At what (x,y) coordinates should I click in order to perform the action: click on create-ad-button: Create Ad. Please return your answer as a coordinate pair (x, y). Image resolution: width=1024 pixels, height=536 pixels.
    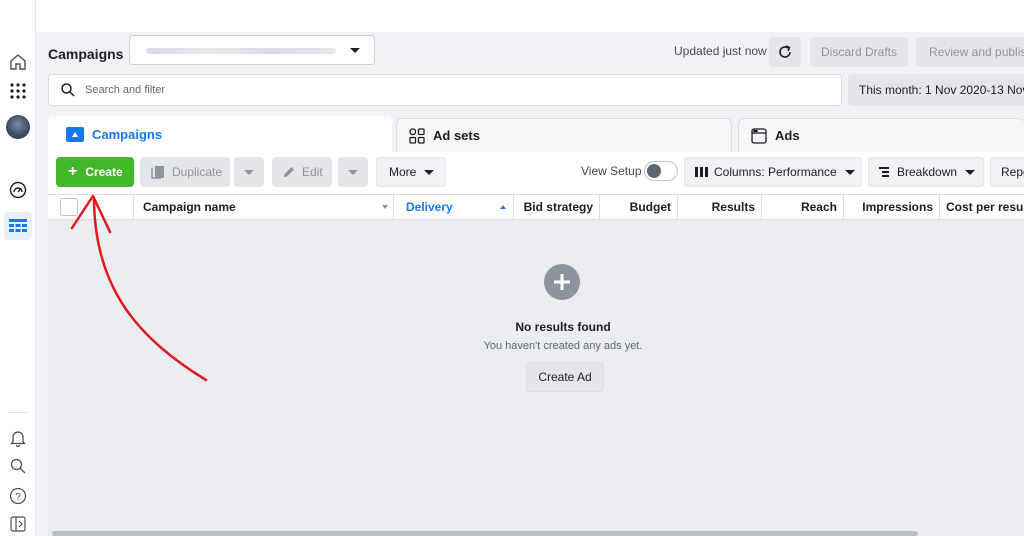
    Looking at the image, I should click on (565, 377).